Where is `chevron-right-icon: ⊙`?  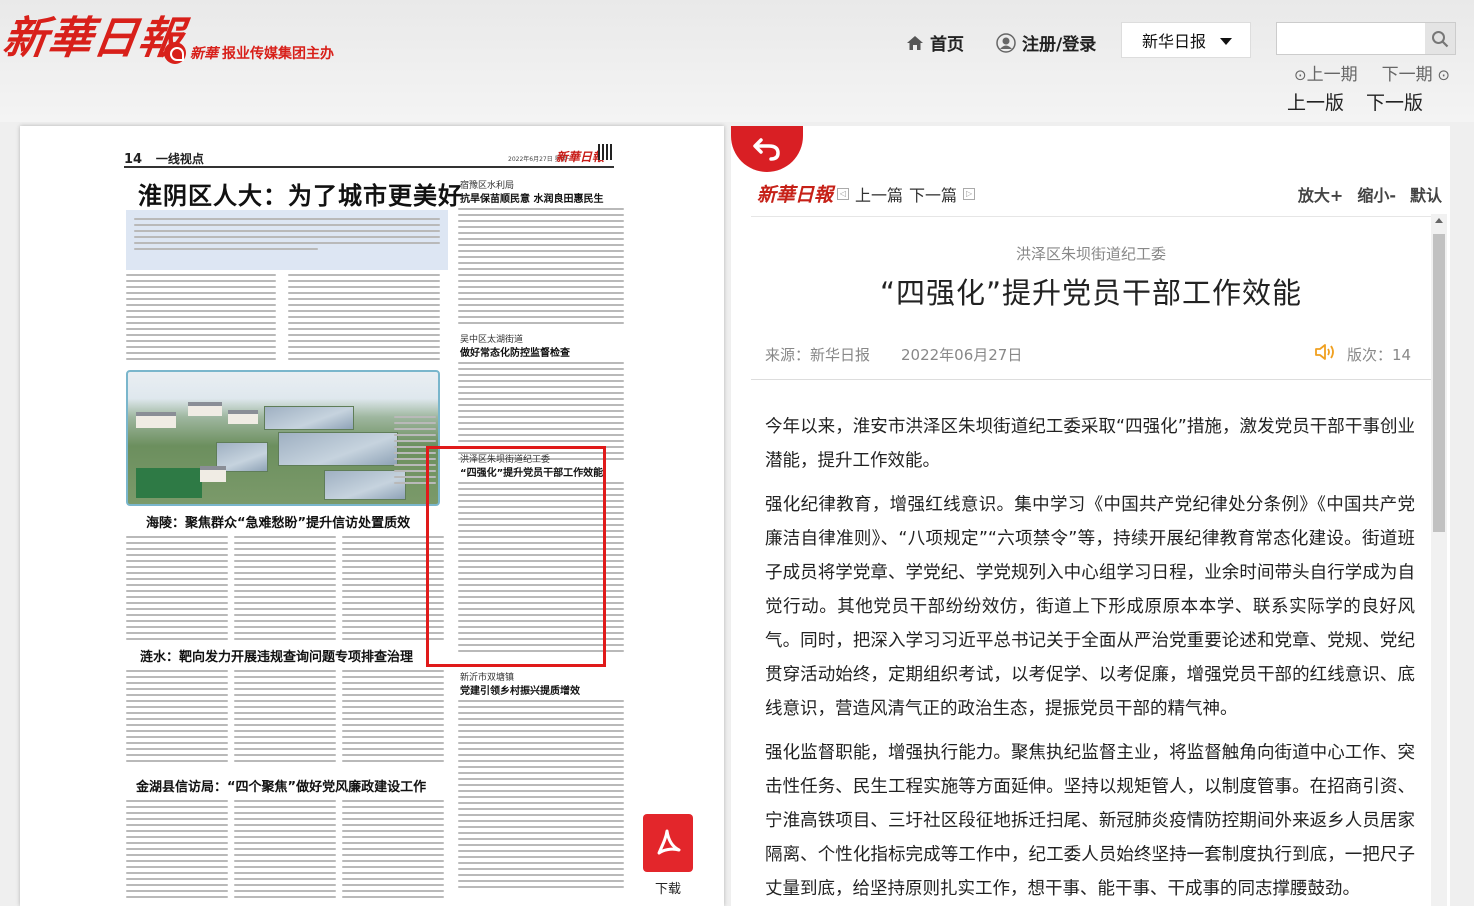 chevron-right-icon: ⊙ is located at coordinates (1441, 75).